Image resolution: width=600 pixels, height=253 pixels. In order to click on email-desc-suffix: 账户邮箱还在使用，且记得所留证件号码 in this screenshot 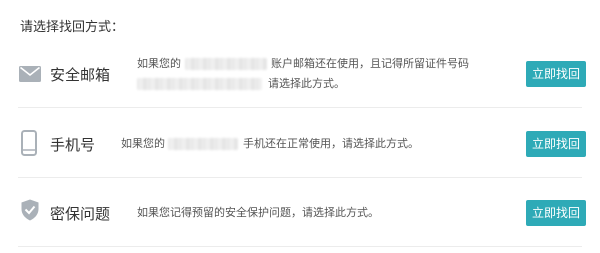, I will do `click(370, 63)`.